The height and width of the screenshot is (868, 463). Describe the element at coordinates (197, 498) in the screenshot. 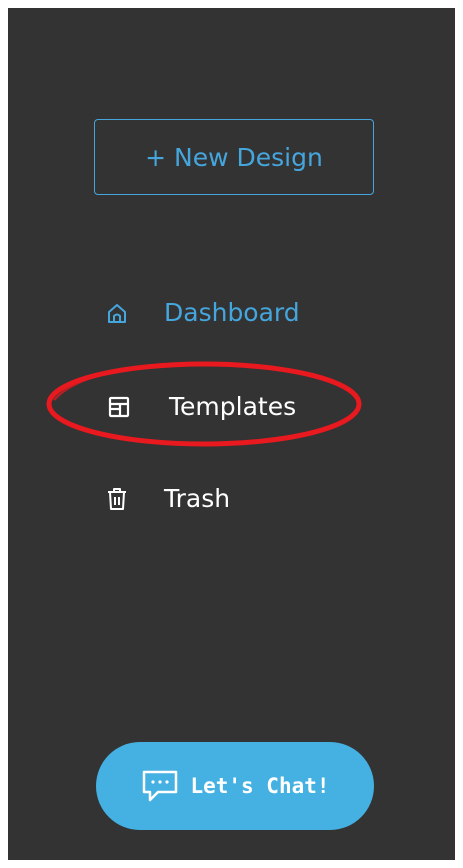

I see `nav-label-trash: Trash` at that location.